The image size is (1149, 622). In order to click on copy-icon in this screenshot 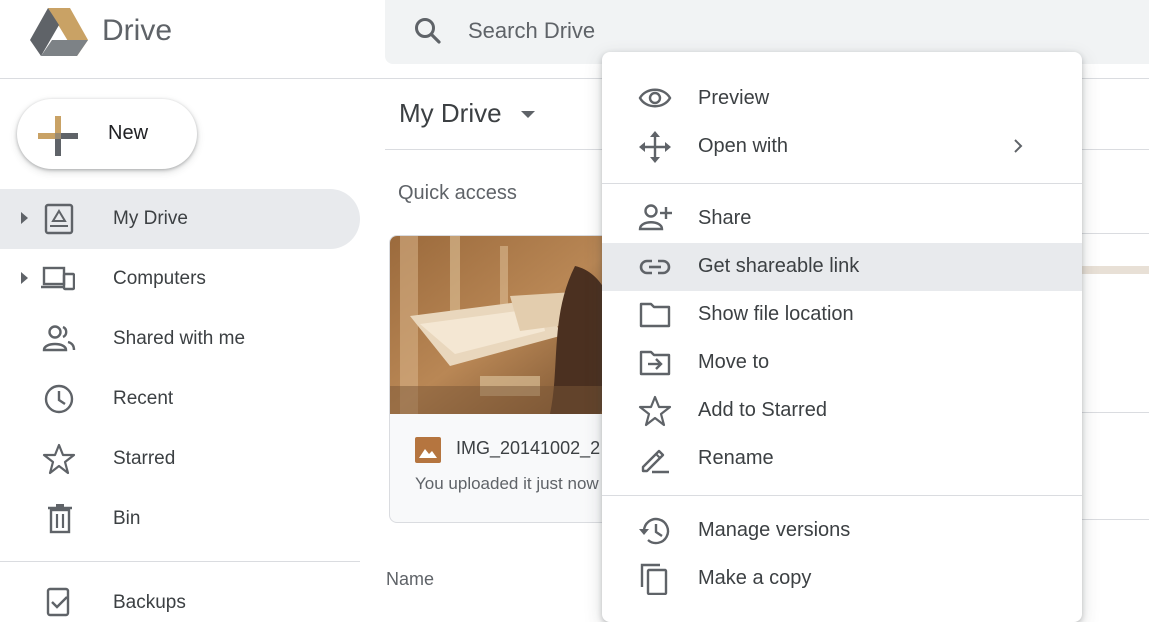, I will do `click(654, 579)`.